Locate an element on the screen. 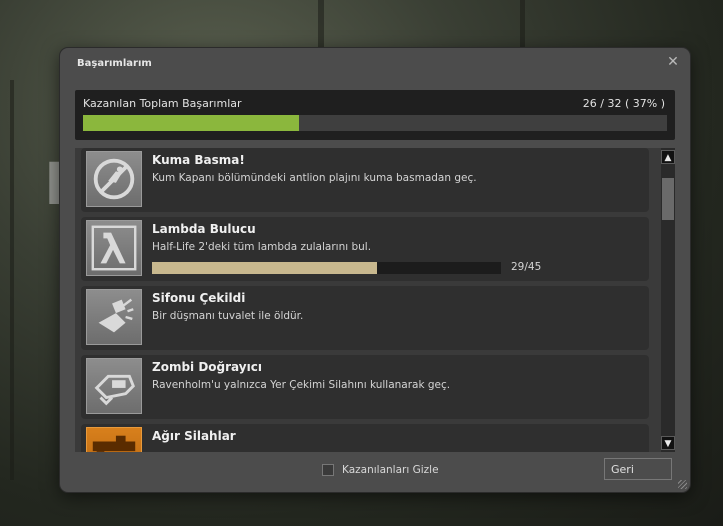  hide-earned-checkbox is located at coordinates (328, 470).